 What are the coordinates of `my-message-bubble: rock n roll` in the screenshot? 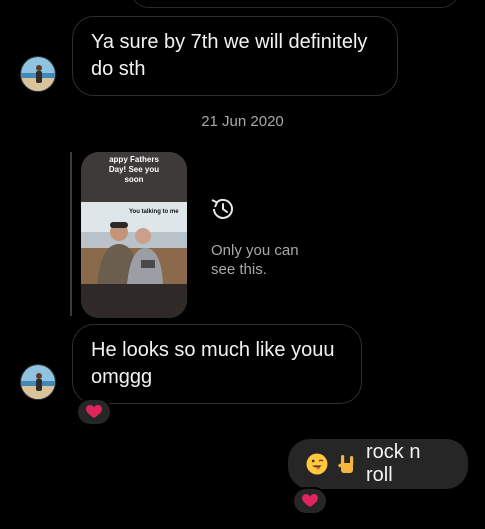 It's located at (378, 464).